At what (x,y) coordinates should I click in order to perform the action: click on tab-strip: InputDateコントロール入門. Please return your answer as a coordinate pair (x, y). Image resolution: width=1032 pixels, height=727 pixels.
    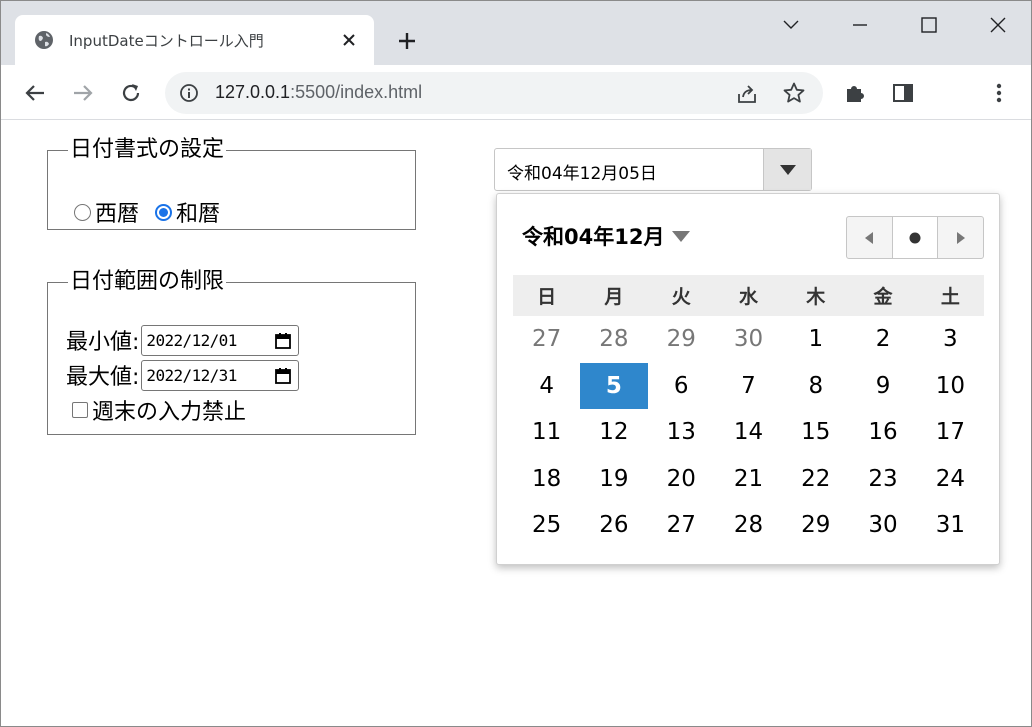
    Looking at the image, I should click on (516, 33).